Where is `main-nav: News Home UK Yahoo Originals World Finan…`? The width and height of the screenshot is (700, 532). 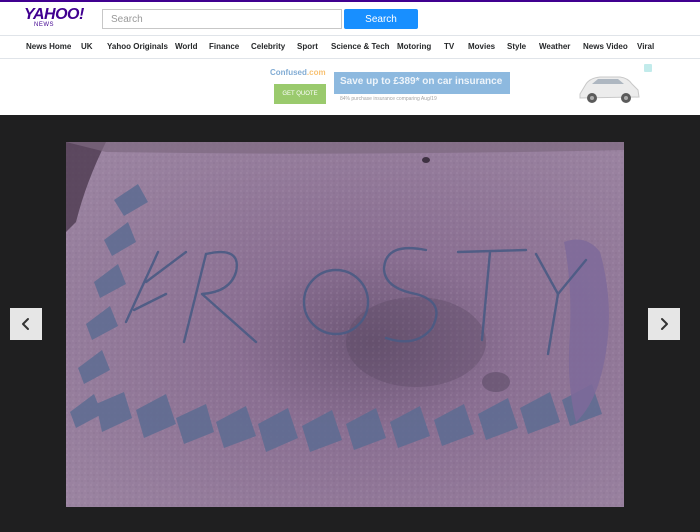
main-nav: News Home UK Yahoo Originals World Finan… is located at coordinates (350, 47).